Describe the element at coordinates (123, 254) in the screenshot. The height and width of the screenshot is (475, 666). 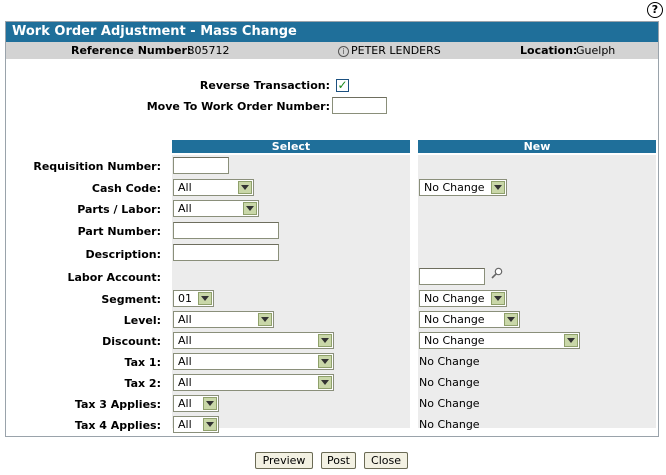
I see `description-label: Description:` at that location.